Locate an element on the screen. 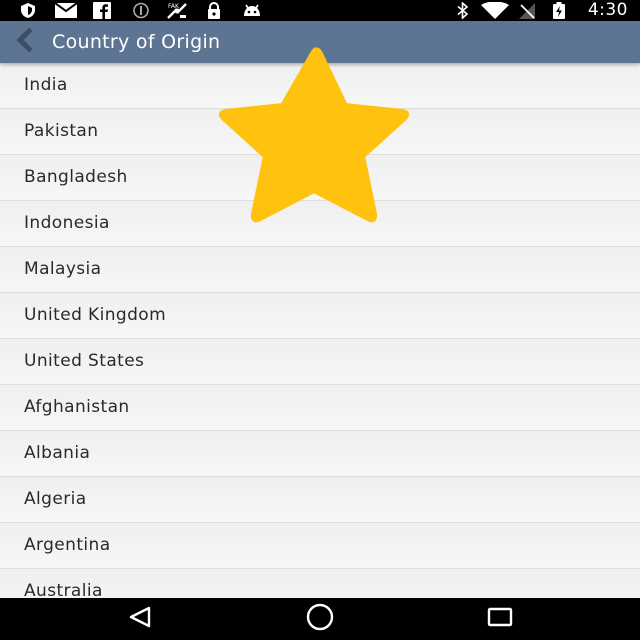 The image size is (640, 640). nav-home-button is located at coordinates (320, 619).